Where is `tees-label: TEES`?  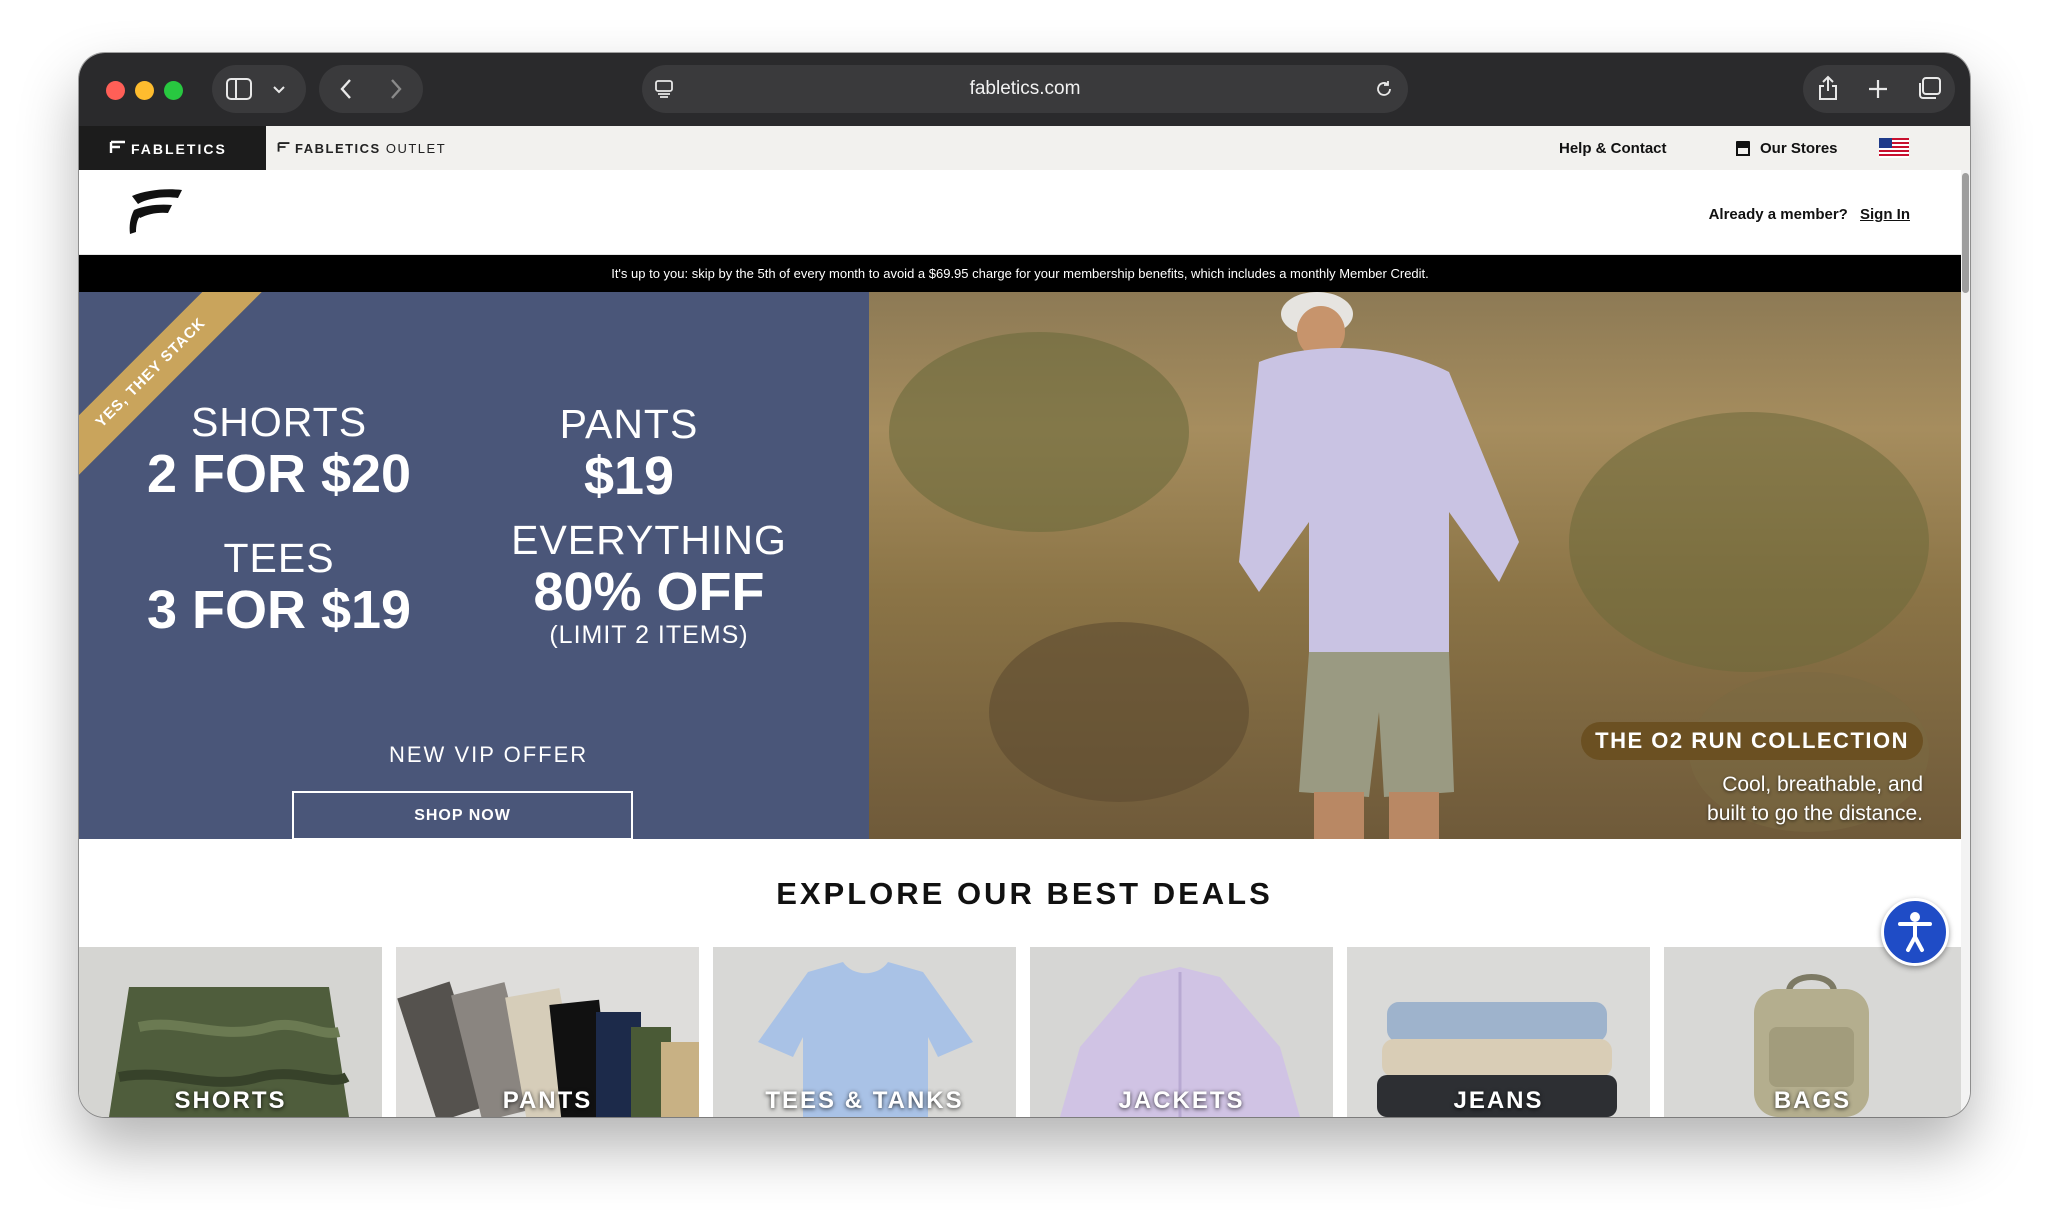 tees-label: TEES is located at coordinates (279, 558).